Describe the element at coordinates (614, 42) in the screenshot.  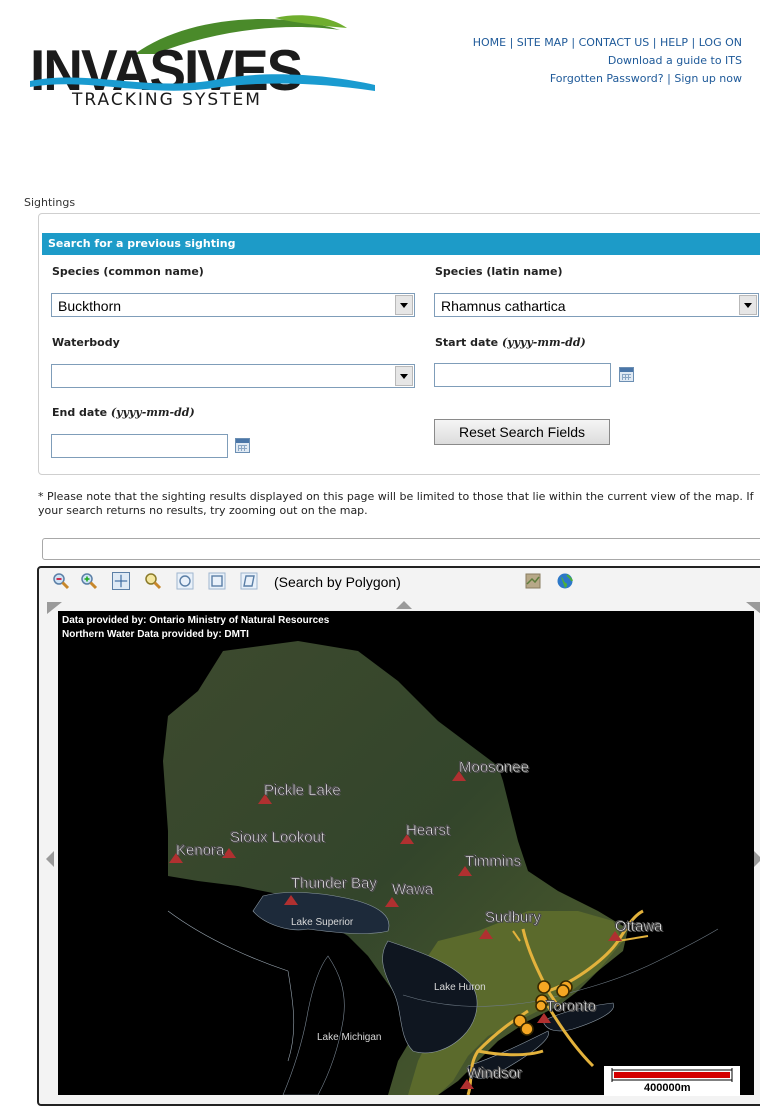
I see `contact-us-link: CONTACT US` at that location.